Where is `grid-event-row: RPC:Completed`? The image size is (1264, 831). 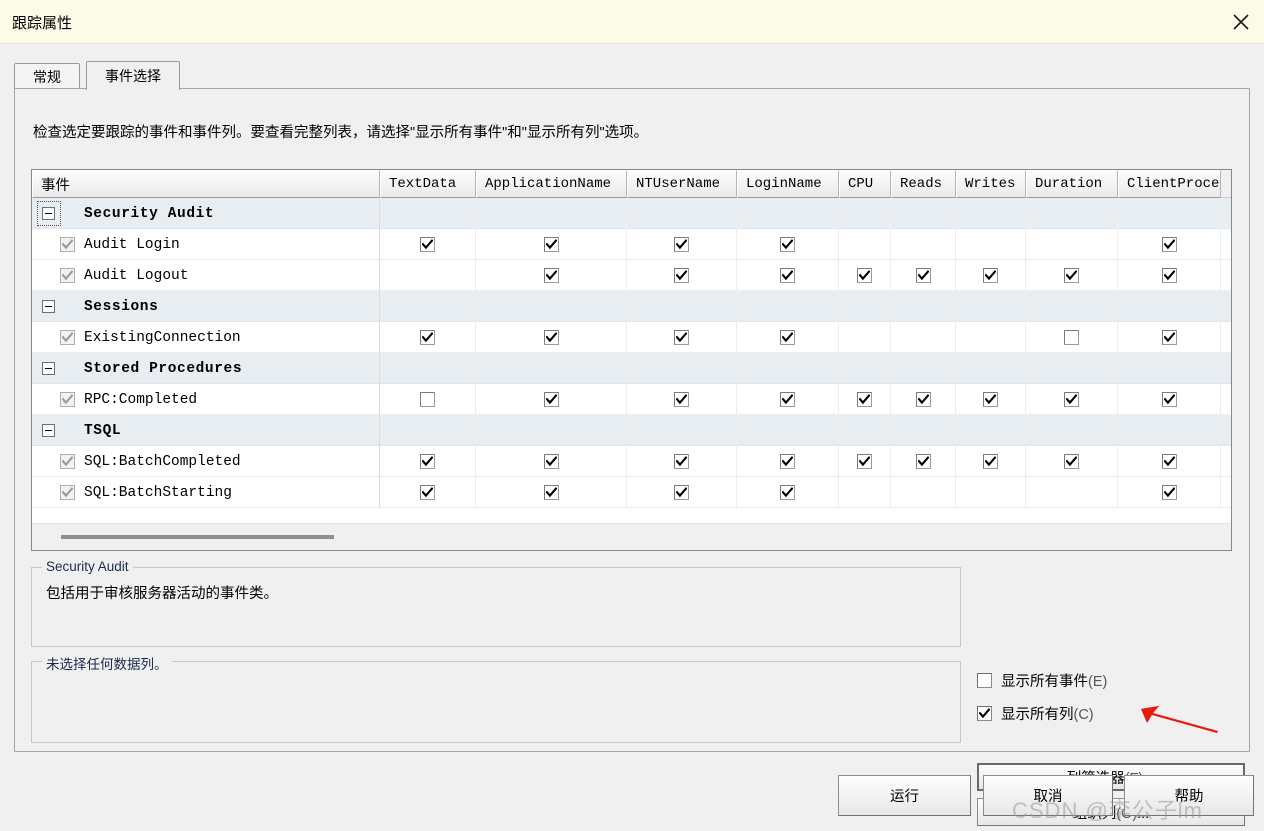
grid-event-row: RPC:Completed is located at coordinates (631, 399).